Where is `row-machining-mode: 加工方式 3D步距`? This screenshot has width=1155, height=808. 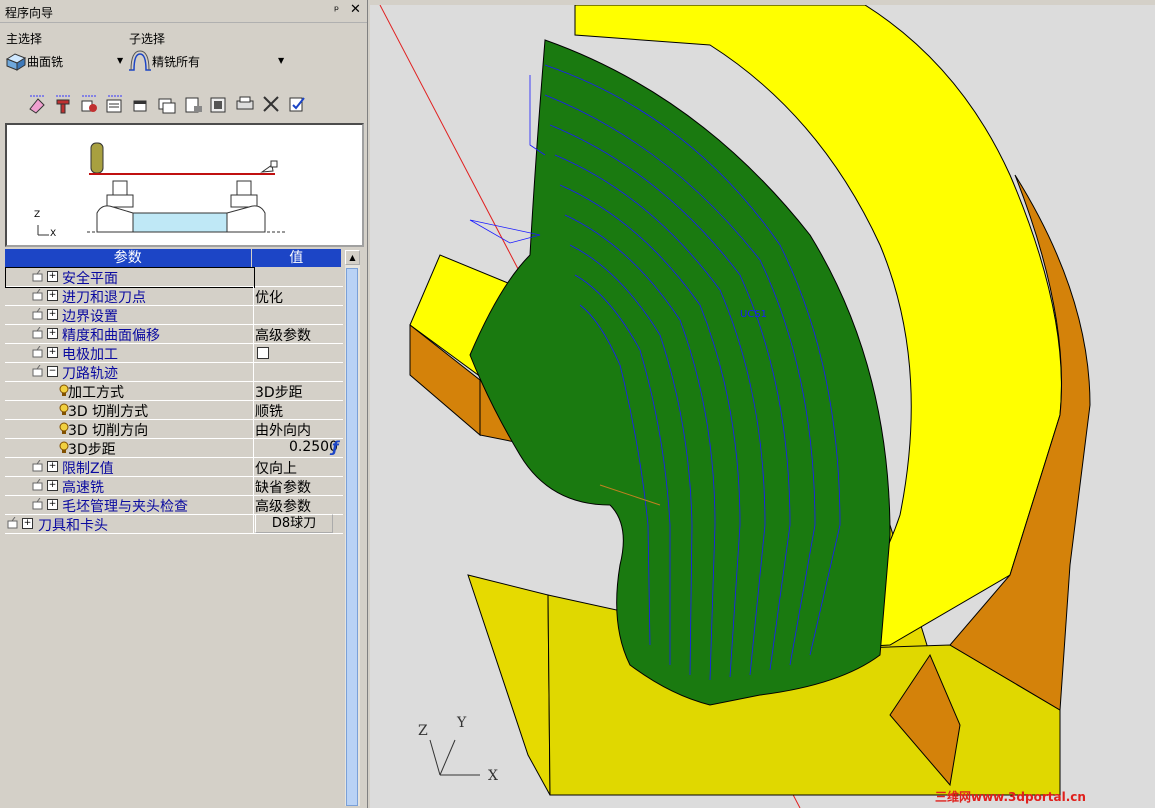
row-machining-mode: 加工方式 3D步距 is located at coordinates (174, 391).